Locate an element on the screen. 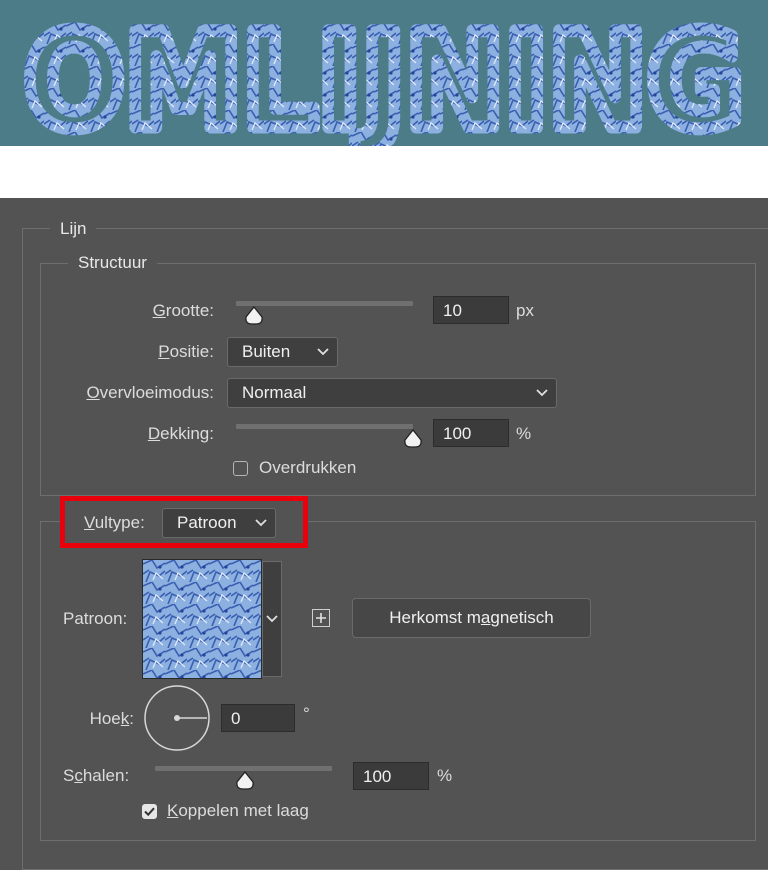 The width and height of the screenshot is (768, 870). pattern-picker-button is located at coordinates (272, 619).